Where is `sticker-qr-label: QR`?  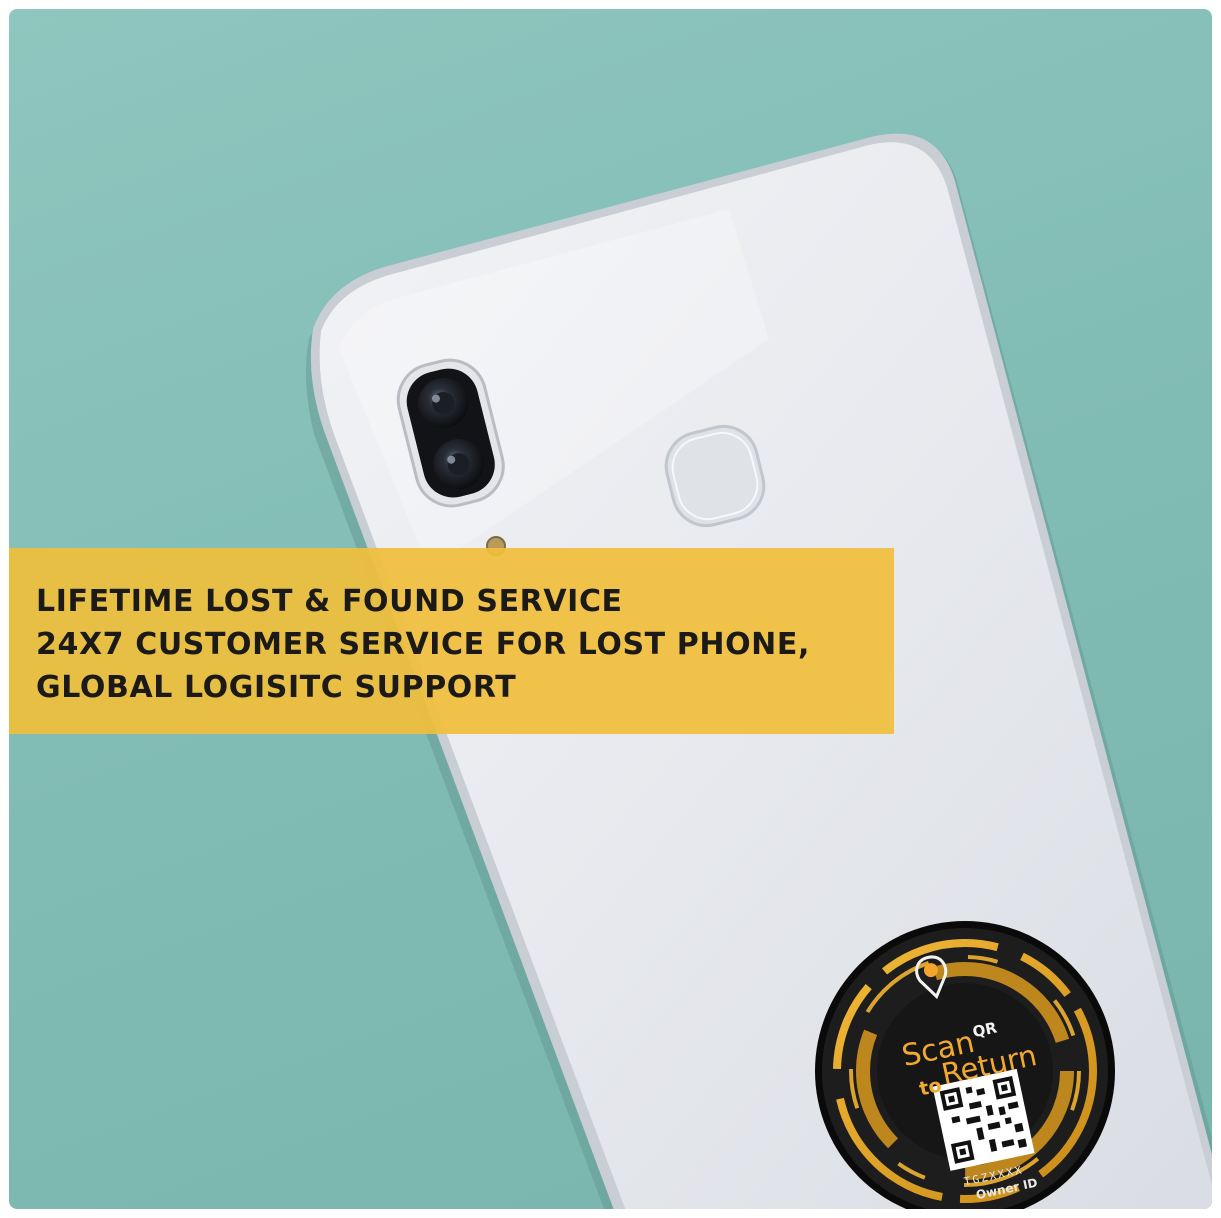 sticker-qr-label: QR is located at coordinates (985, 1029).